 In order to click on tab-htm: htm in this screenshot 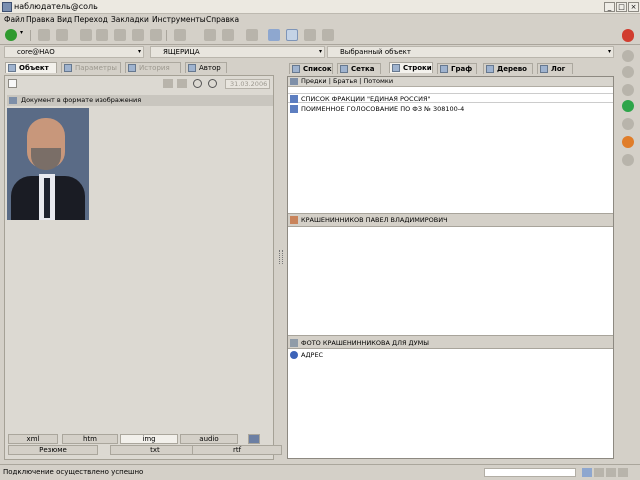, I will do `click(90, 439)`.